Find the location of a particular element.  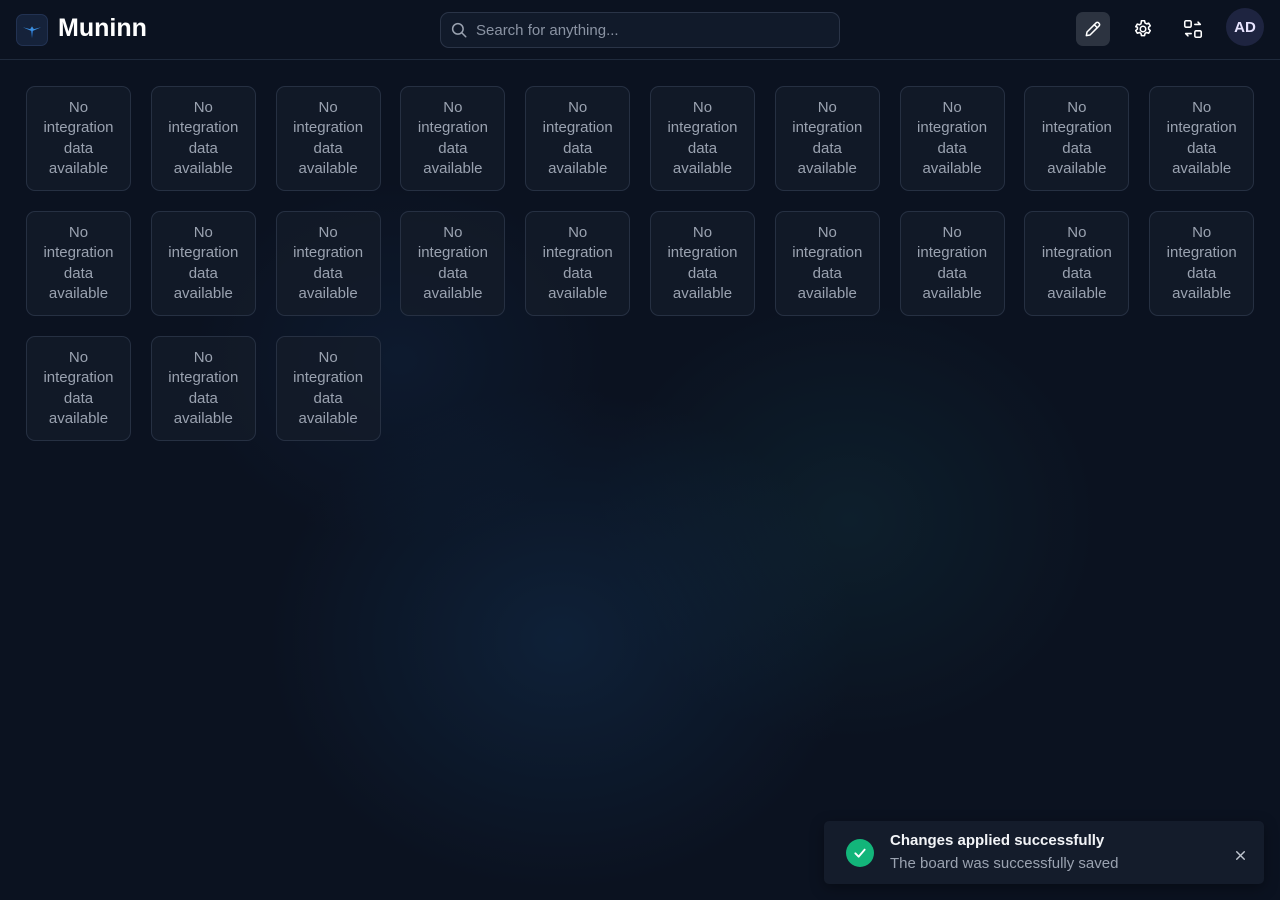

swap-layout-icon is located at coordinates (1193, 29).